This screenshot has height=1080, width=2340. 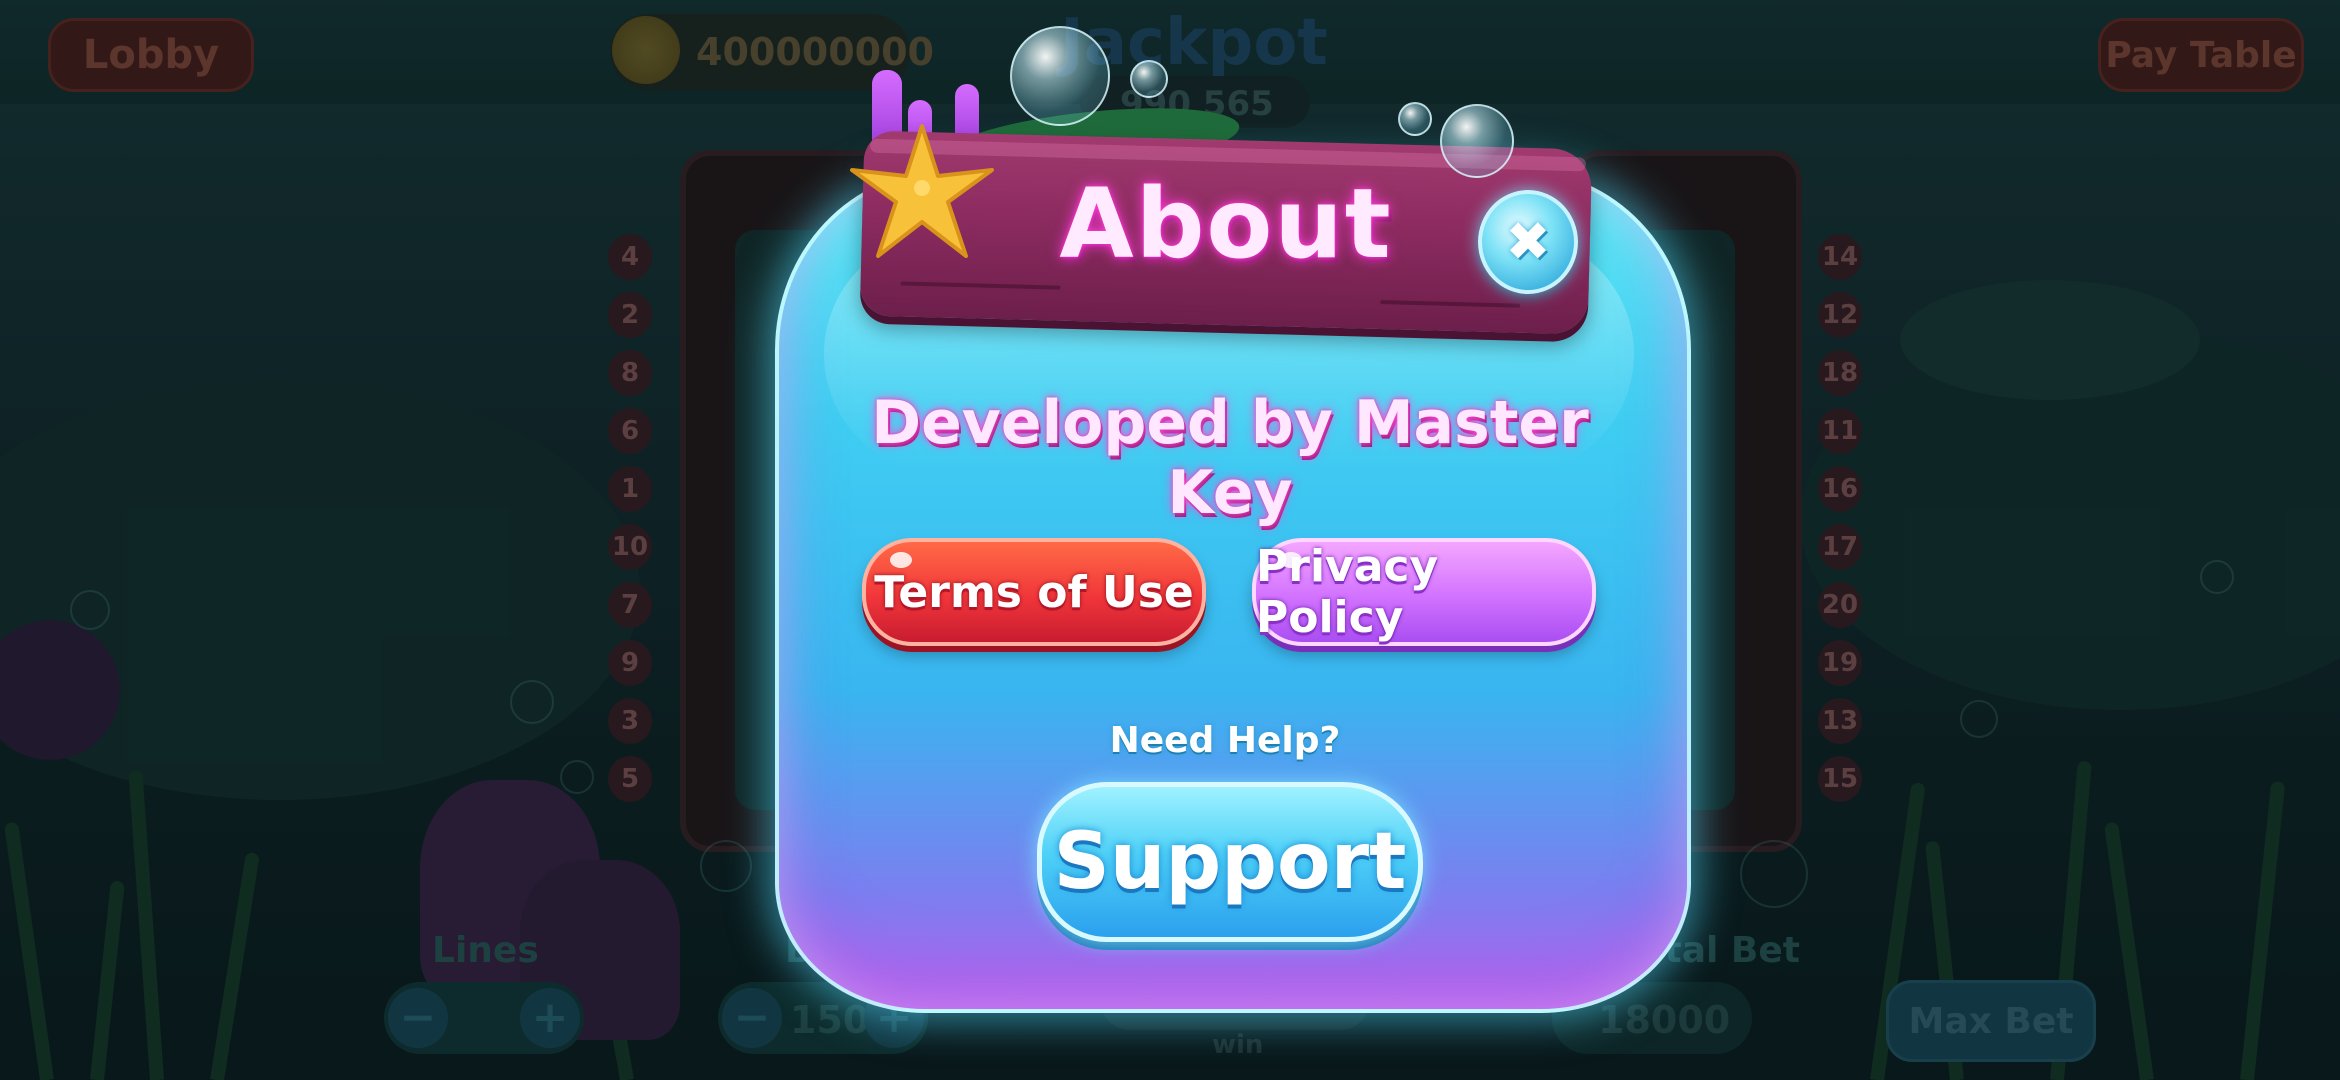 I want to click on privacy-policy-label: Privacy Policy, so click(x=1347, y=592).